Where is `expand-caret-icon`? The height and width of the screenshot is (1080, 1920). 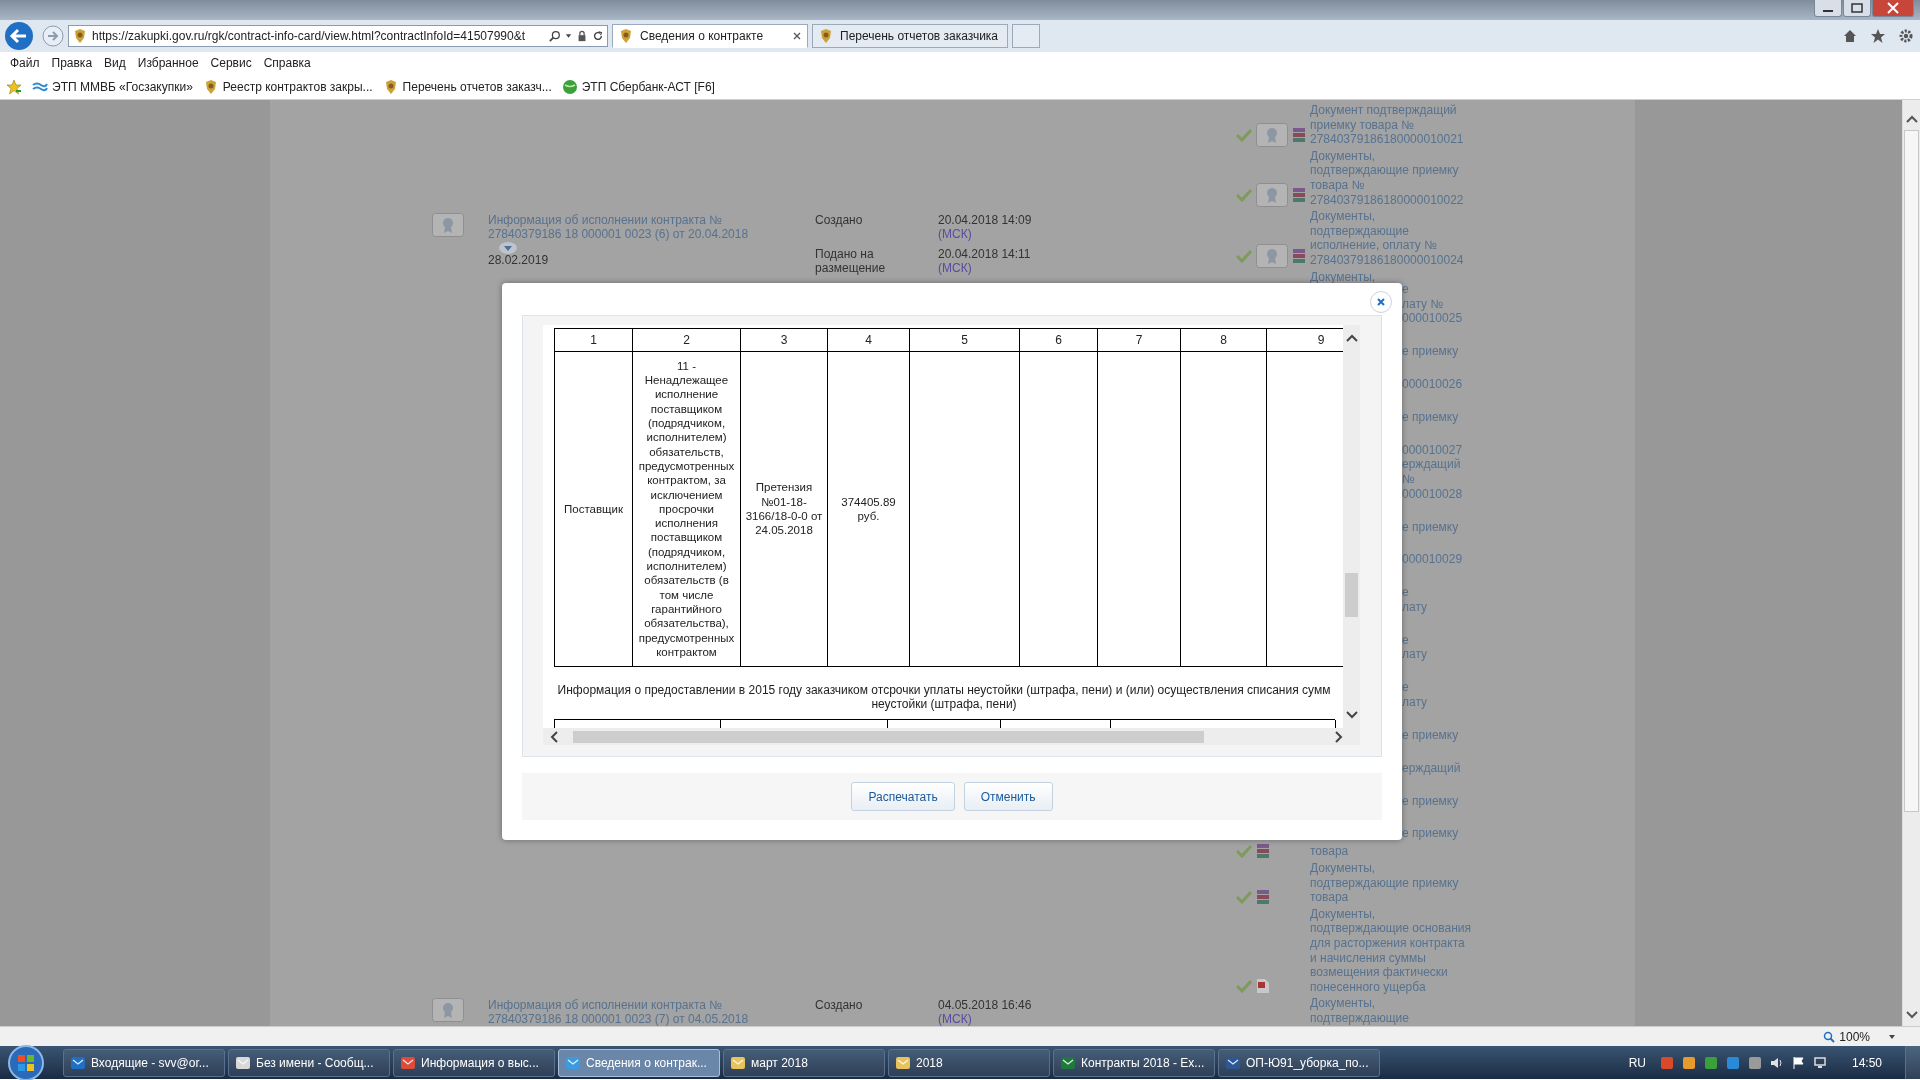 expand-caret-icon is located at coordinates (508, 248).